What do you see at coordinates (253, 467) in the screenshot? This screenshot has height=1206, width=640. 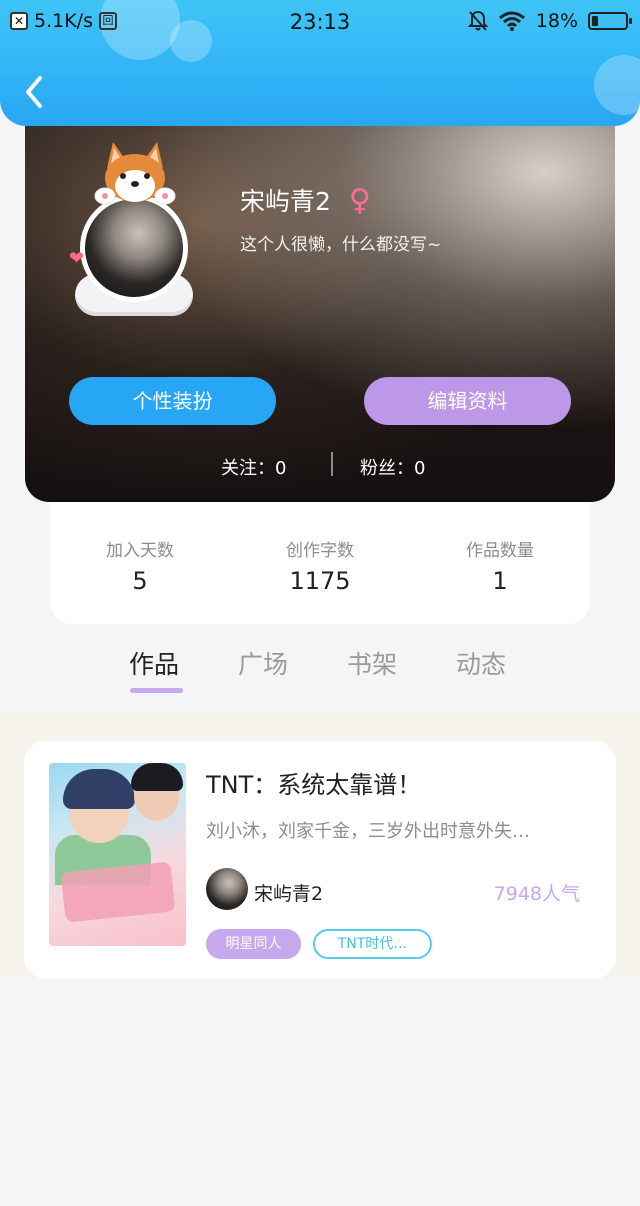 I see `following-count: 关注：0` at bounding box center [253, 467].